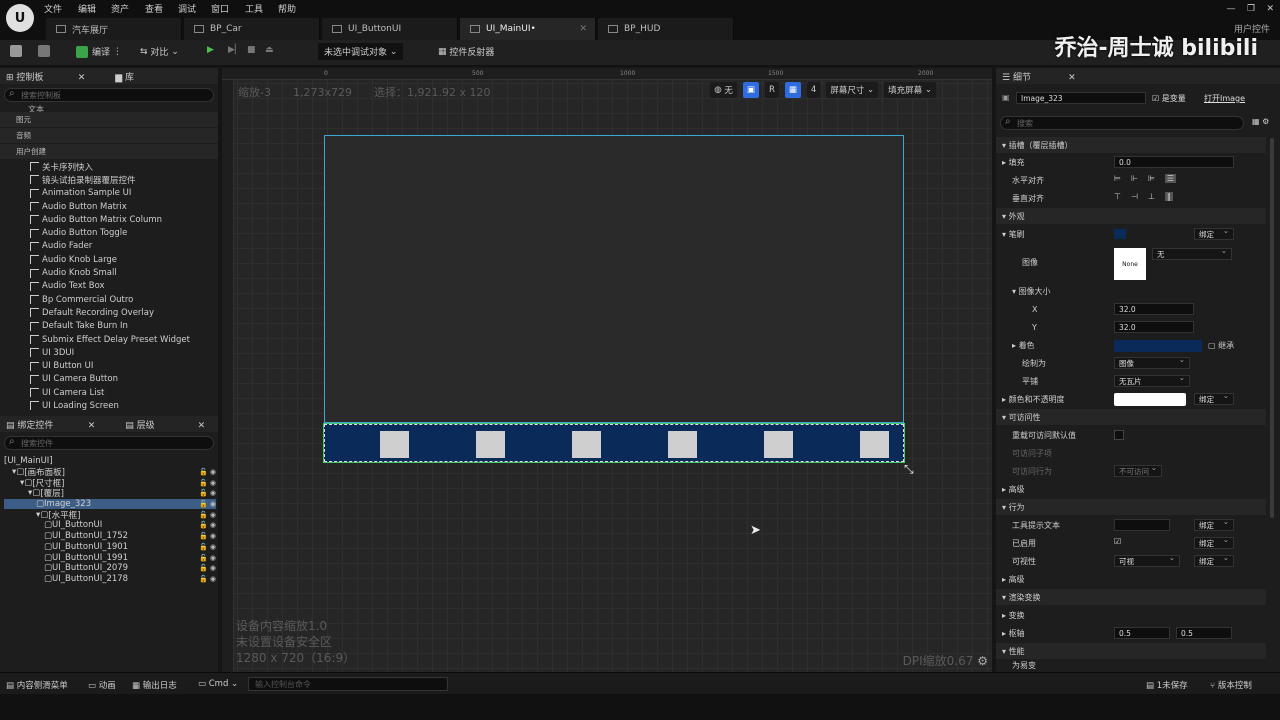 The height and width of the screenshot is (720, 1280). What do you see at coordinates (1142, 525) in the screenshot?
I see `tooltip-input` at bounding box center [1142, 525].